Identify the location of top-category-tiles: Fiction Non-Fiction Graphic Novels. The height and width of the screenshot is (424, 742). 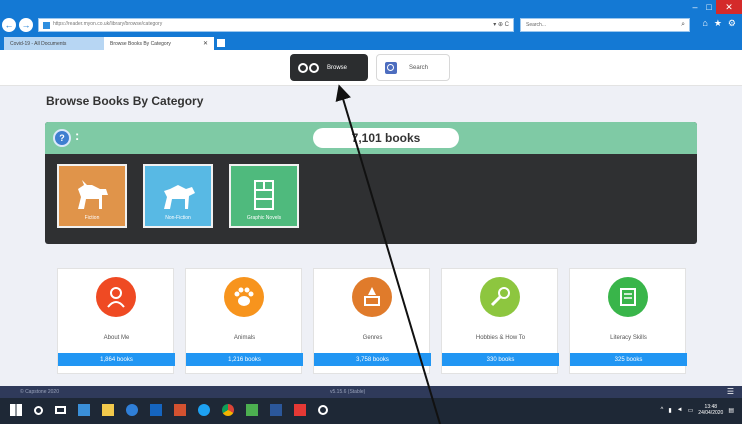
(178, 196).